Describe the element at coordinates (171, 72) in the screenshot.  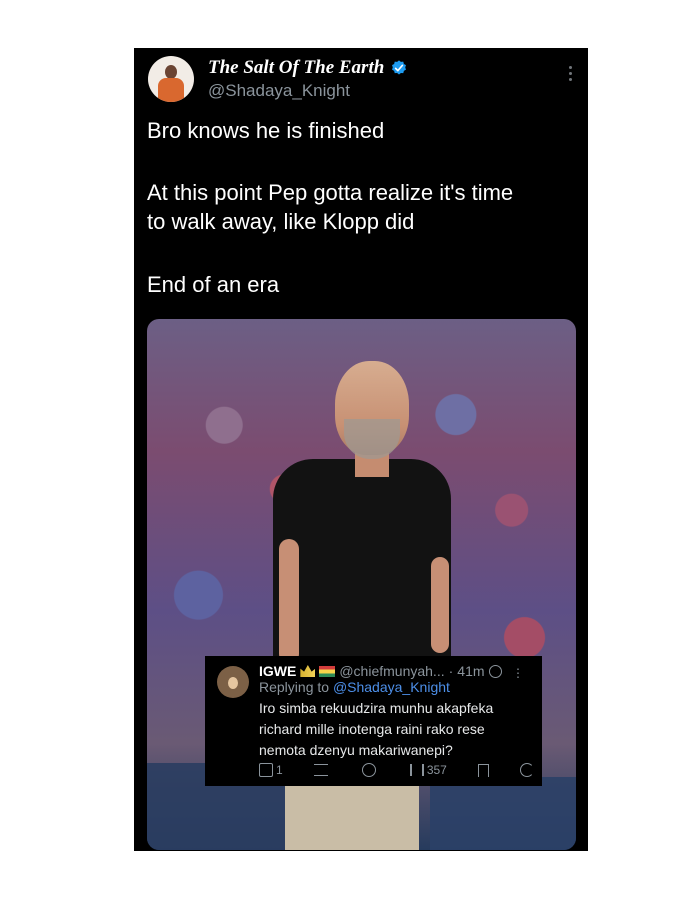
I see `avatar-head` at that location.